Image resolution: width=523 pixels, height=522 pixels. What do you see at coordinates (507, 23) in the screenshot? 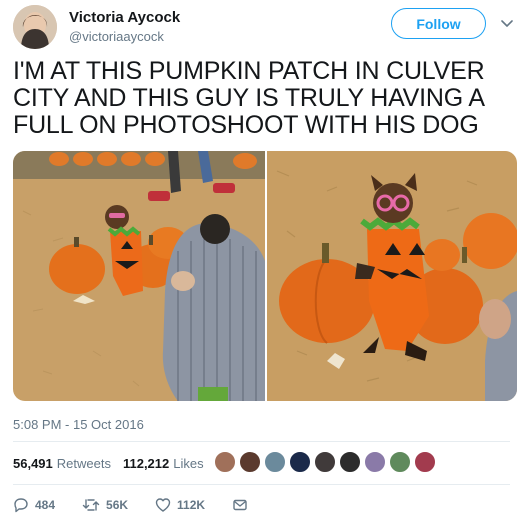
I see `chevron-down-icon` at bounding box center [507, 23].